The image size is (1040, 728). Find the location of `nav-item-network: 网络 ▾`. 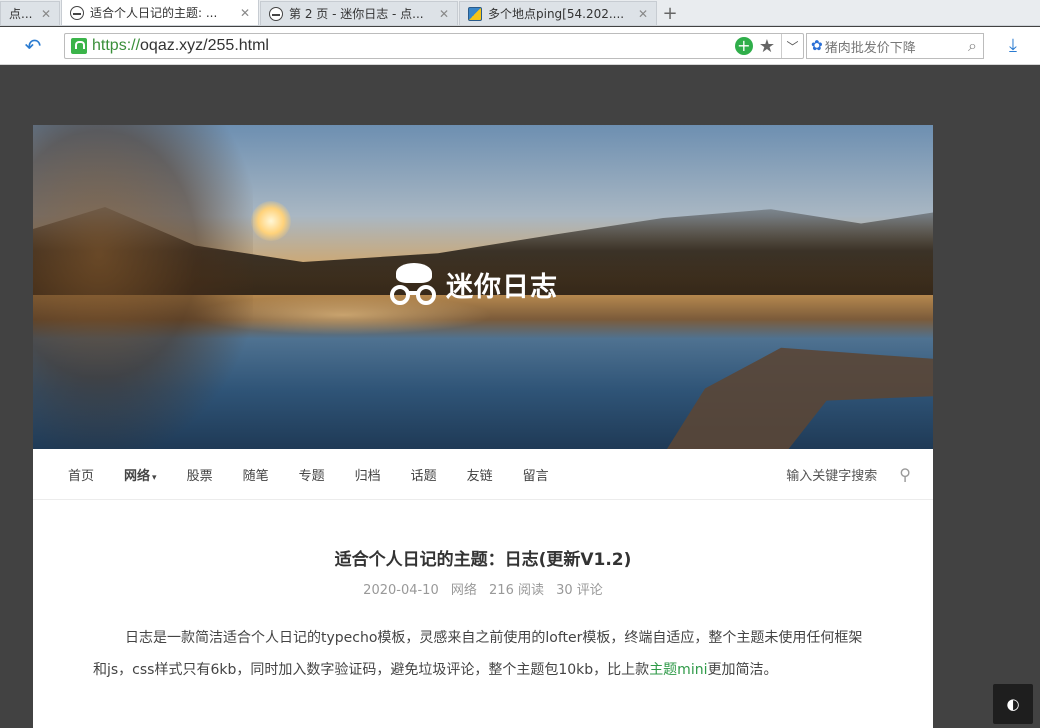

nav-item-network: 网络 ▾ is located at coordinates (140, 474).